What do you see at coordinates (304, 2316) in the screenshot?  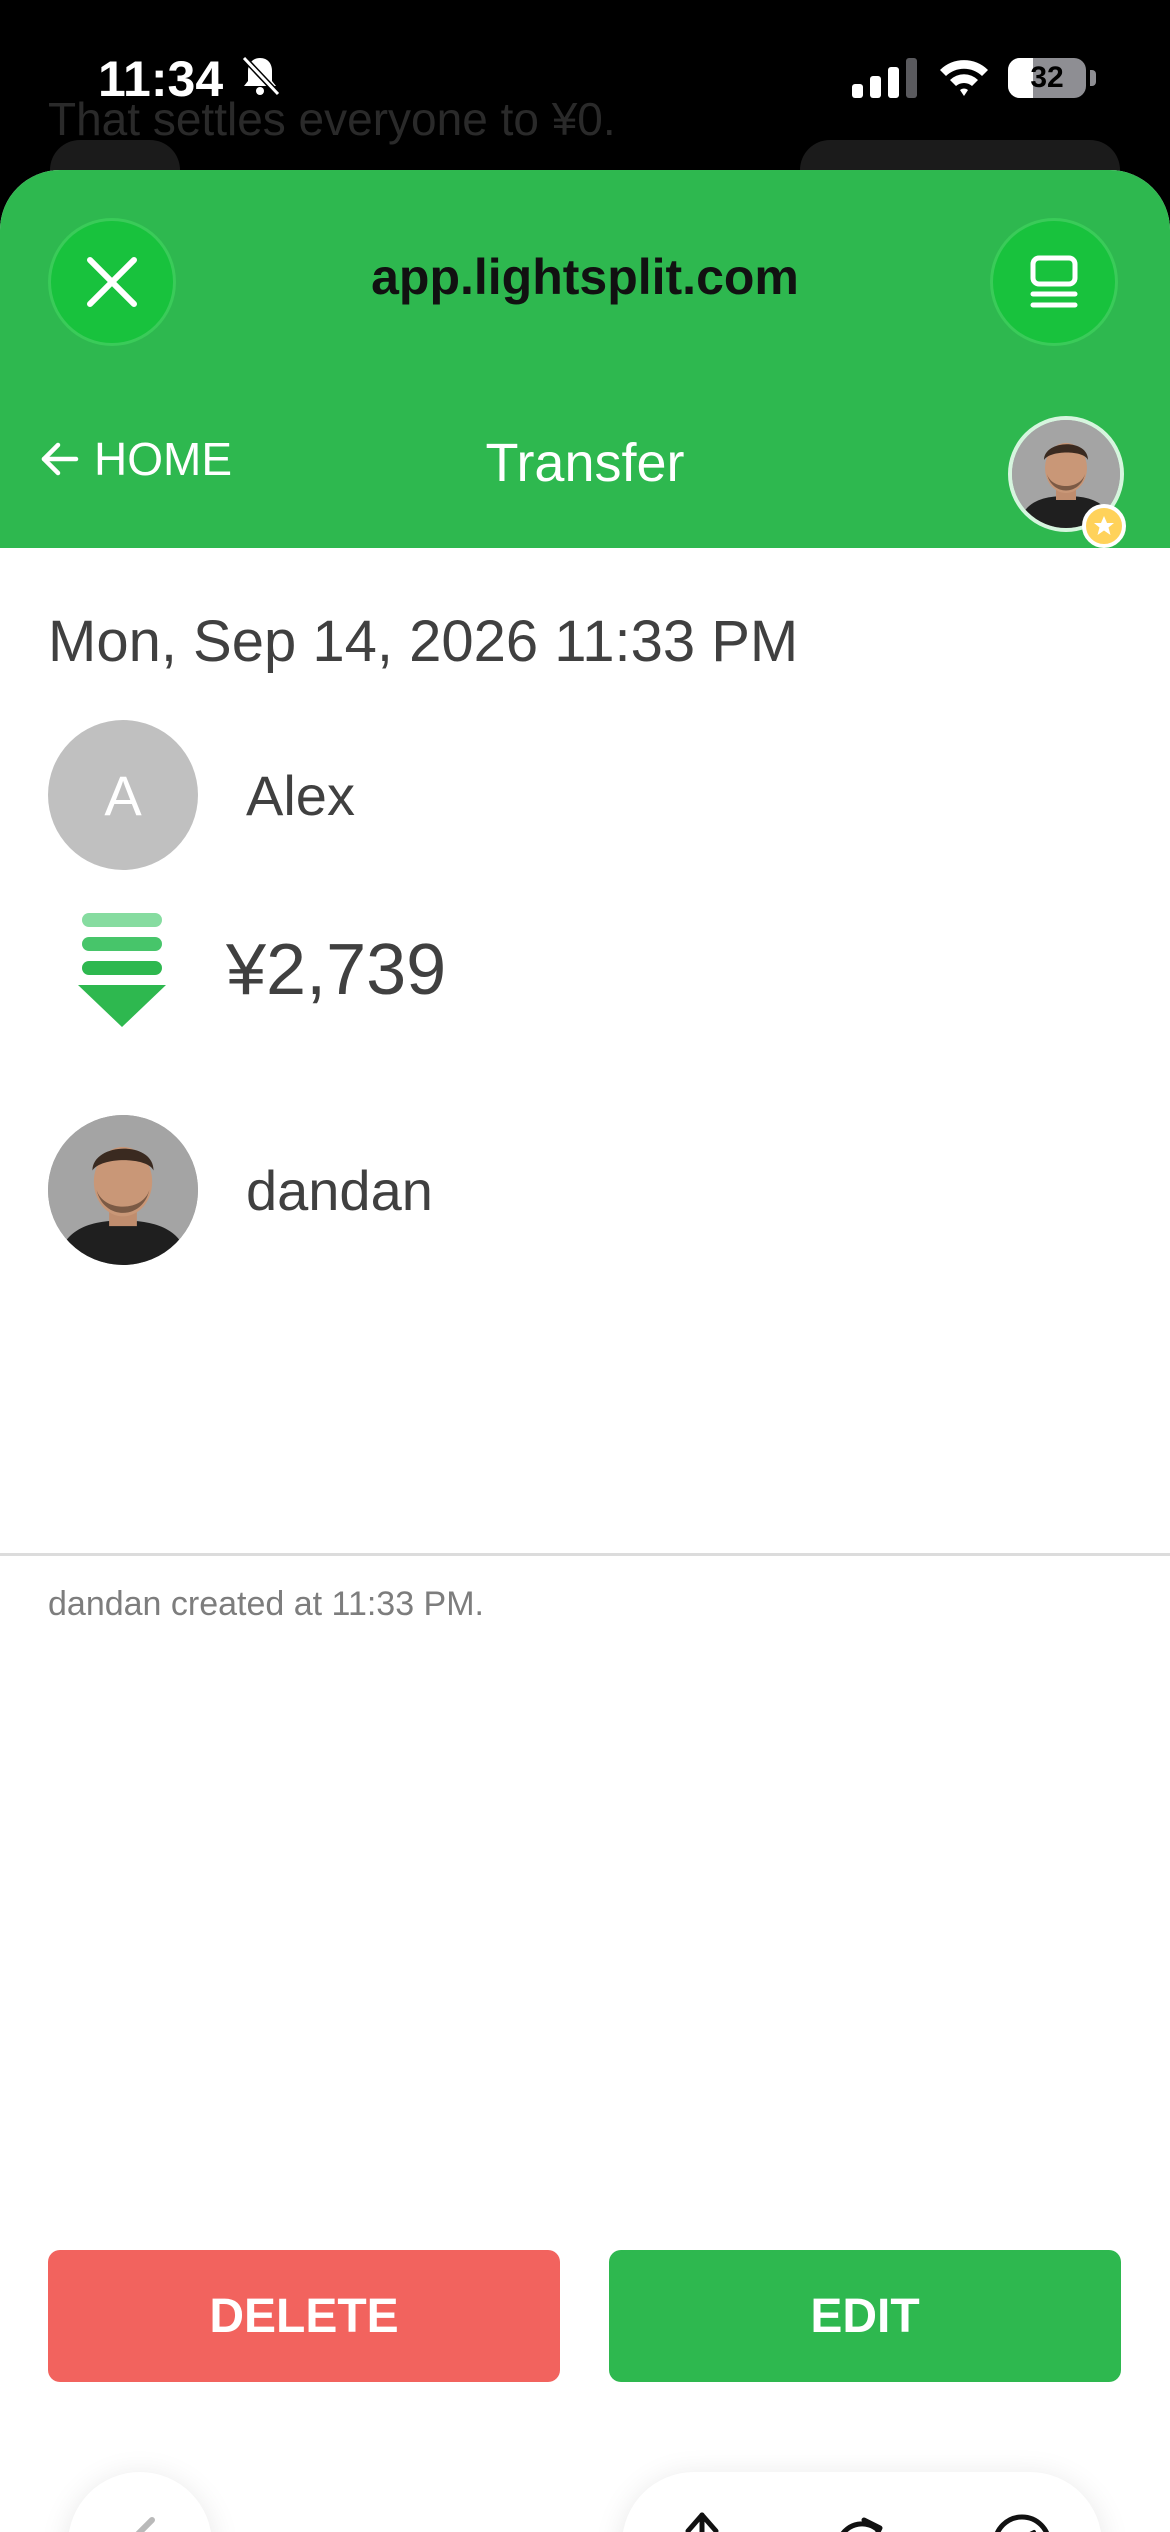 I see `delete-button: DELETE` at bounding box center [304, 2316].